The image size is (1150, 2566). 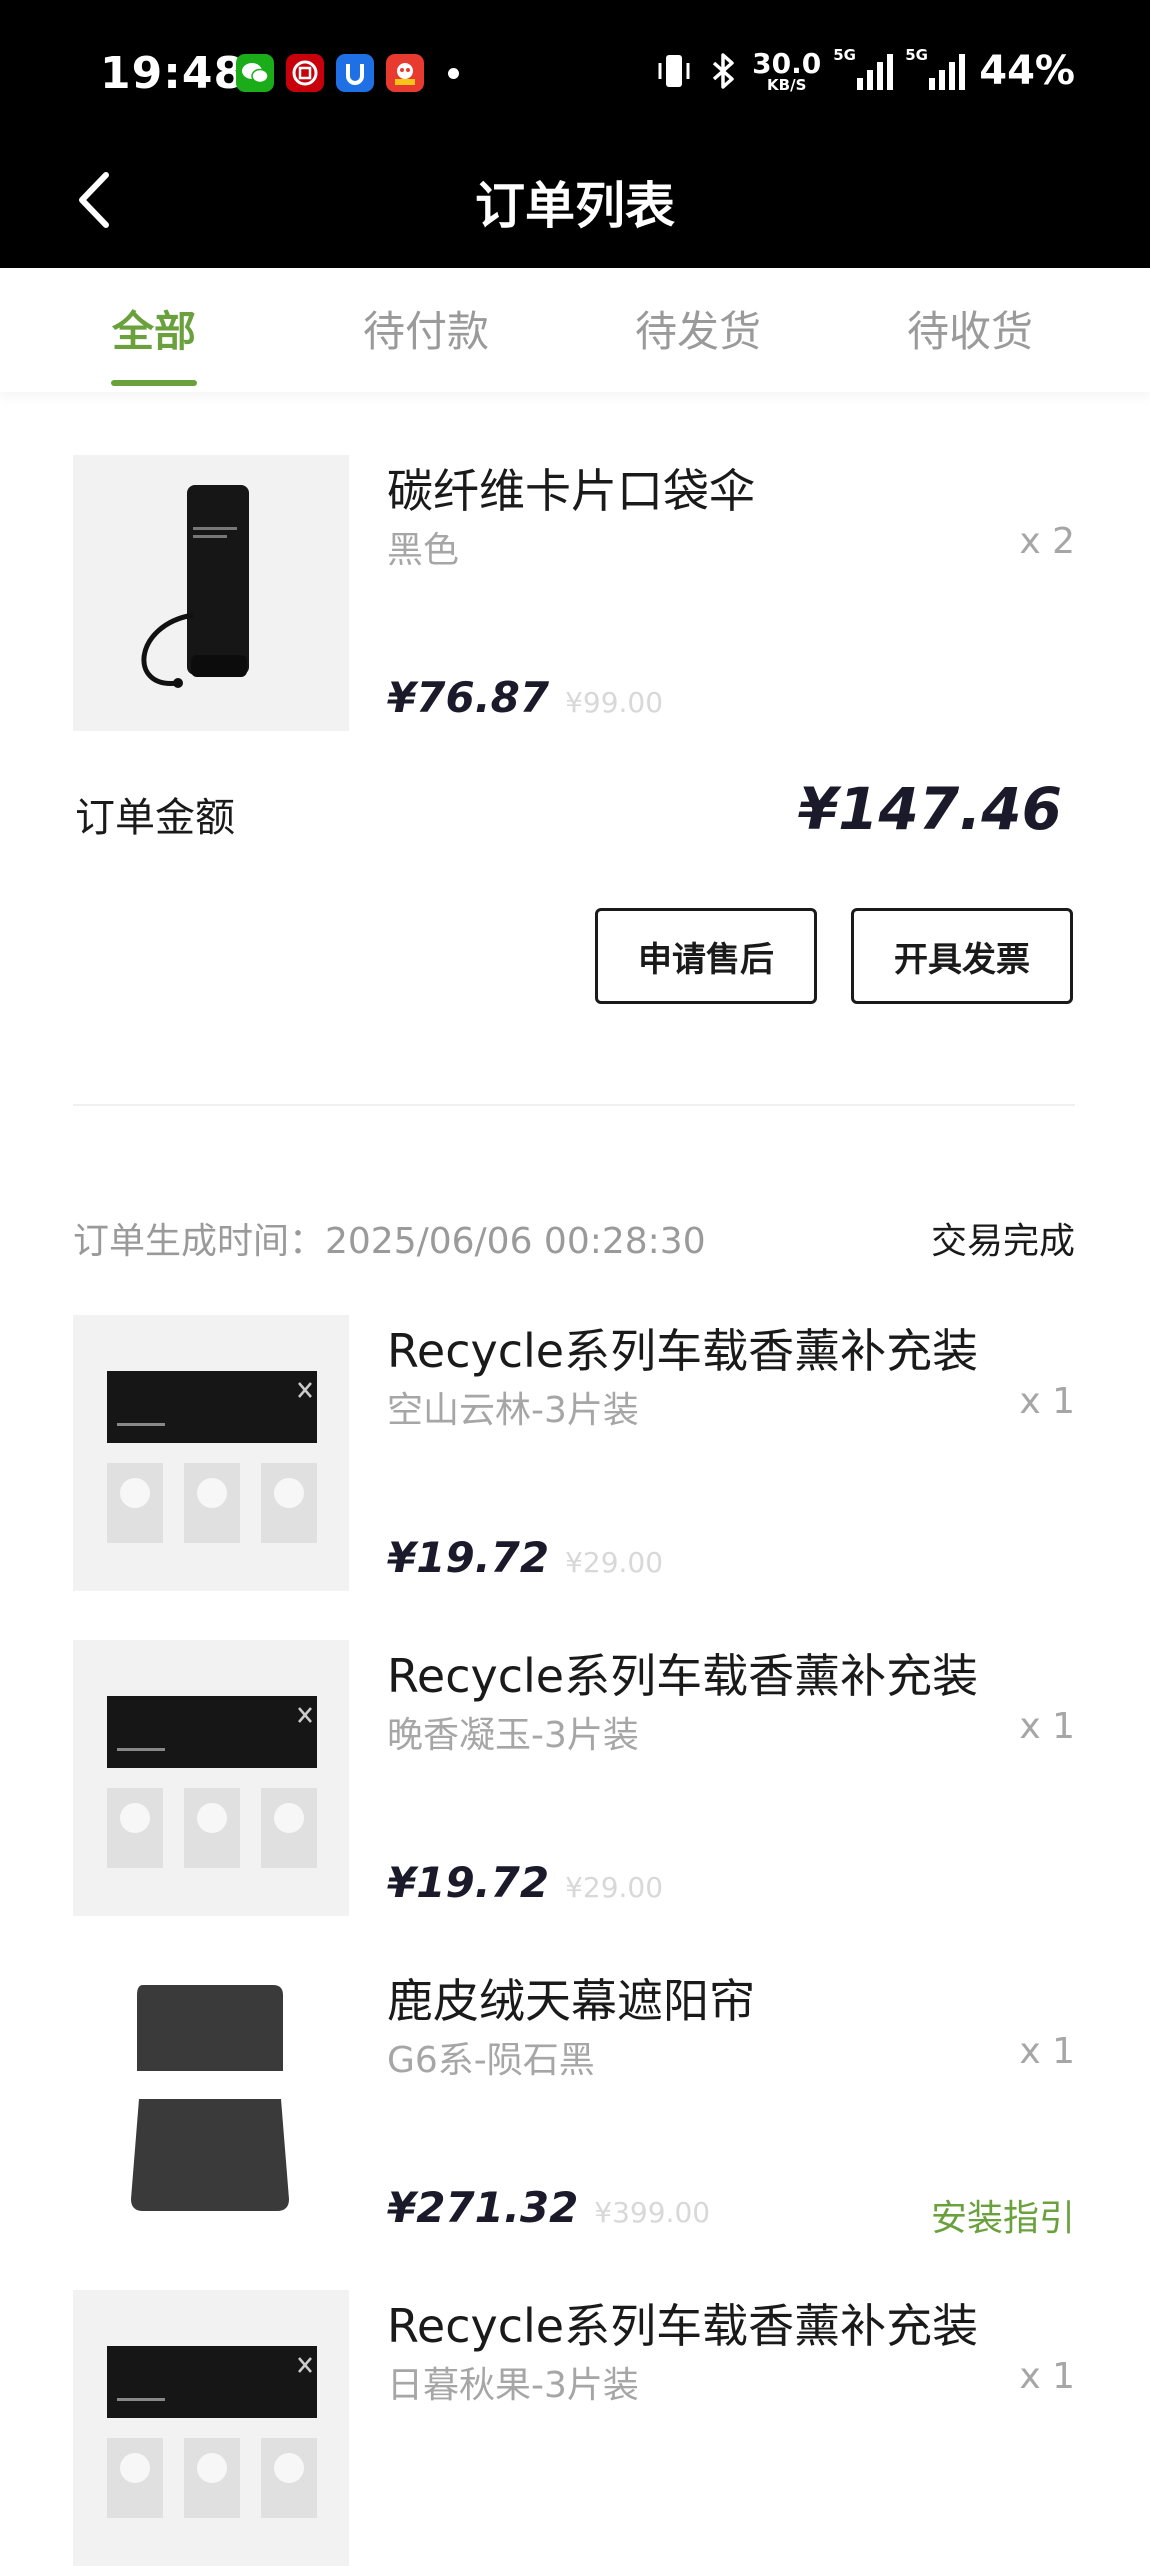 I want to click on tab-all: 全部, so click(x=154, y=328).